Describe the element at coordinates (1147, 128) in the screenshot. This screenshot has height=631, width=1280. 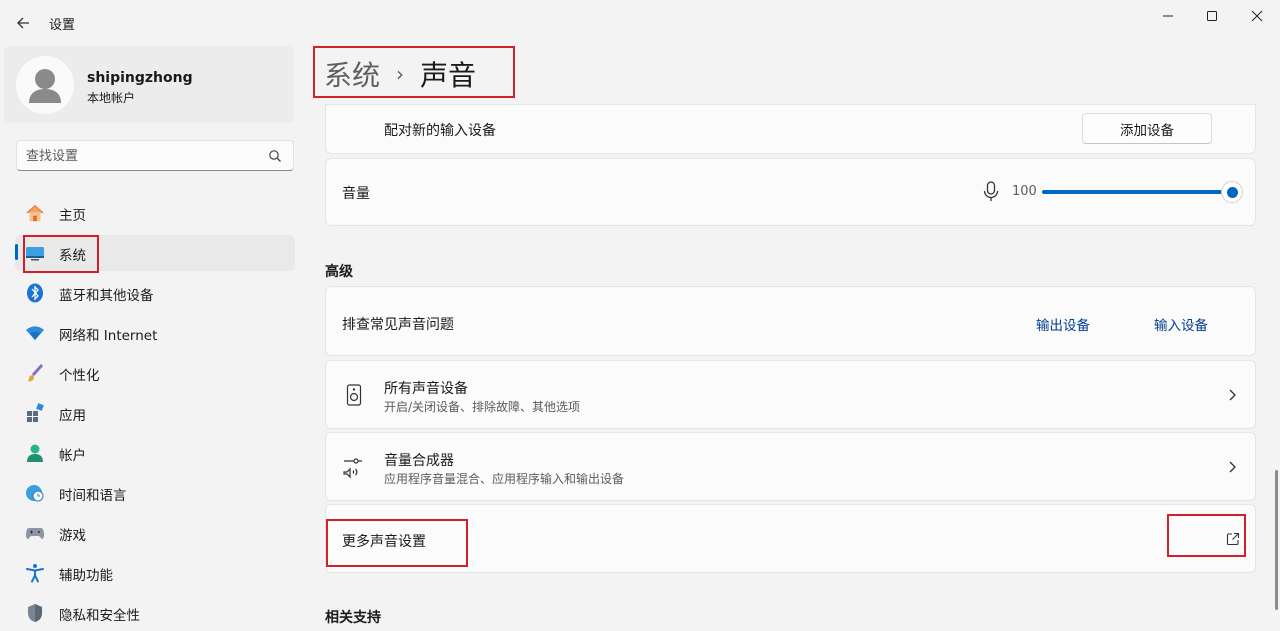
I see `add-device-button: 添加设备` at that location.